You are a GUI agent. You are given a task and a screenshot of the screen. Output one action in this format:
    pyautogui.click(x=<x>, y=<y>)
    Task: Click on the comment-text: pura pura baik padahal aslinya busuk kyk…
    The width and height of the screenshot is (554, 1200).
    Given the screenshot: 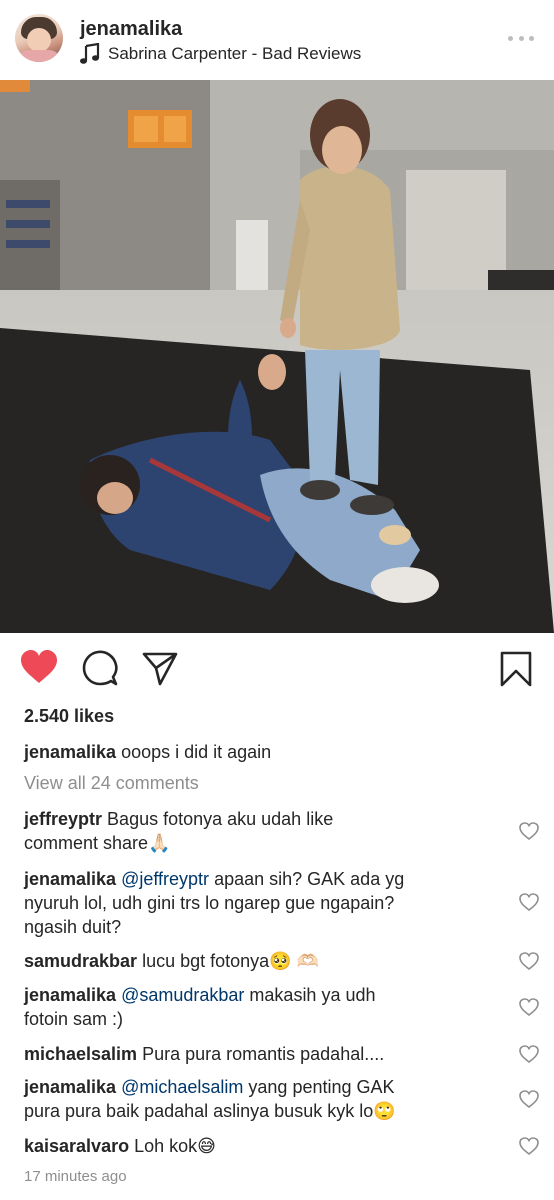 What is the action you would take?
    pyautogui.click(x=210, y=1111)
    